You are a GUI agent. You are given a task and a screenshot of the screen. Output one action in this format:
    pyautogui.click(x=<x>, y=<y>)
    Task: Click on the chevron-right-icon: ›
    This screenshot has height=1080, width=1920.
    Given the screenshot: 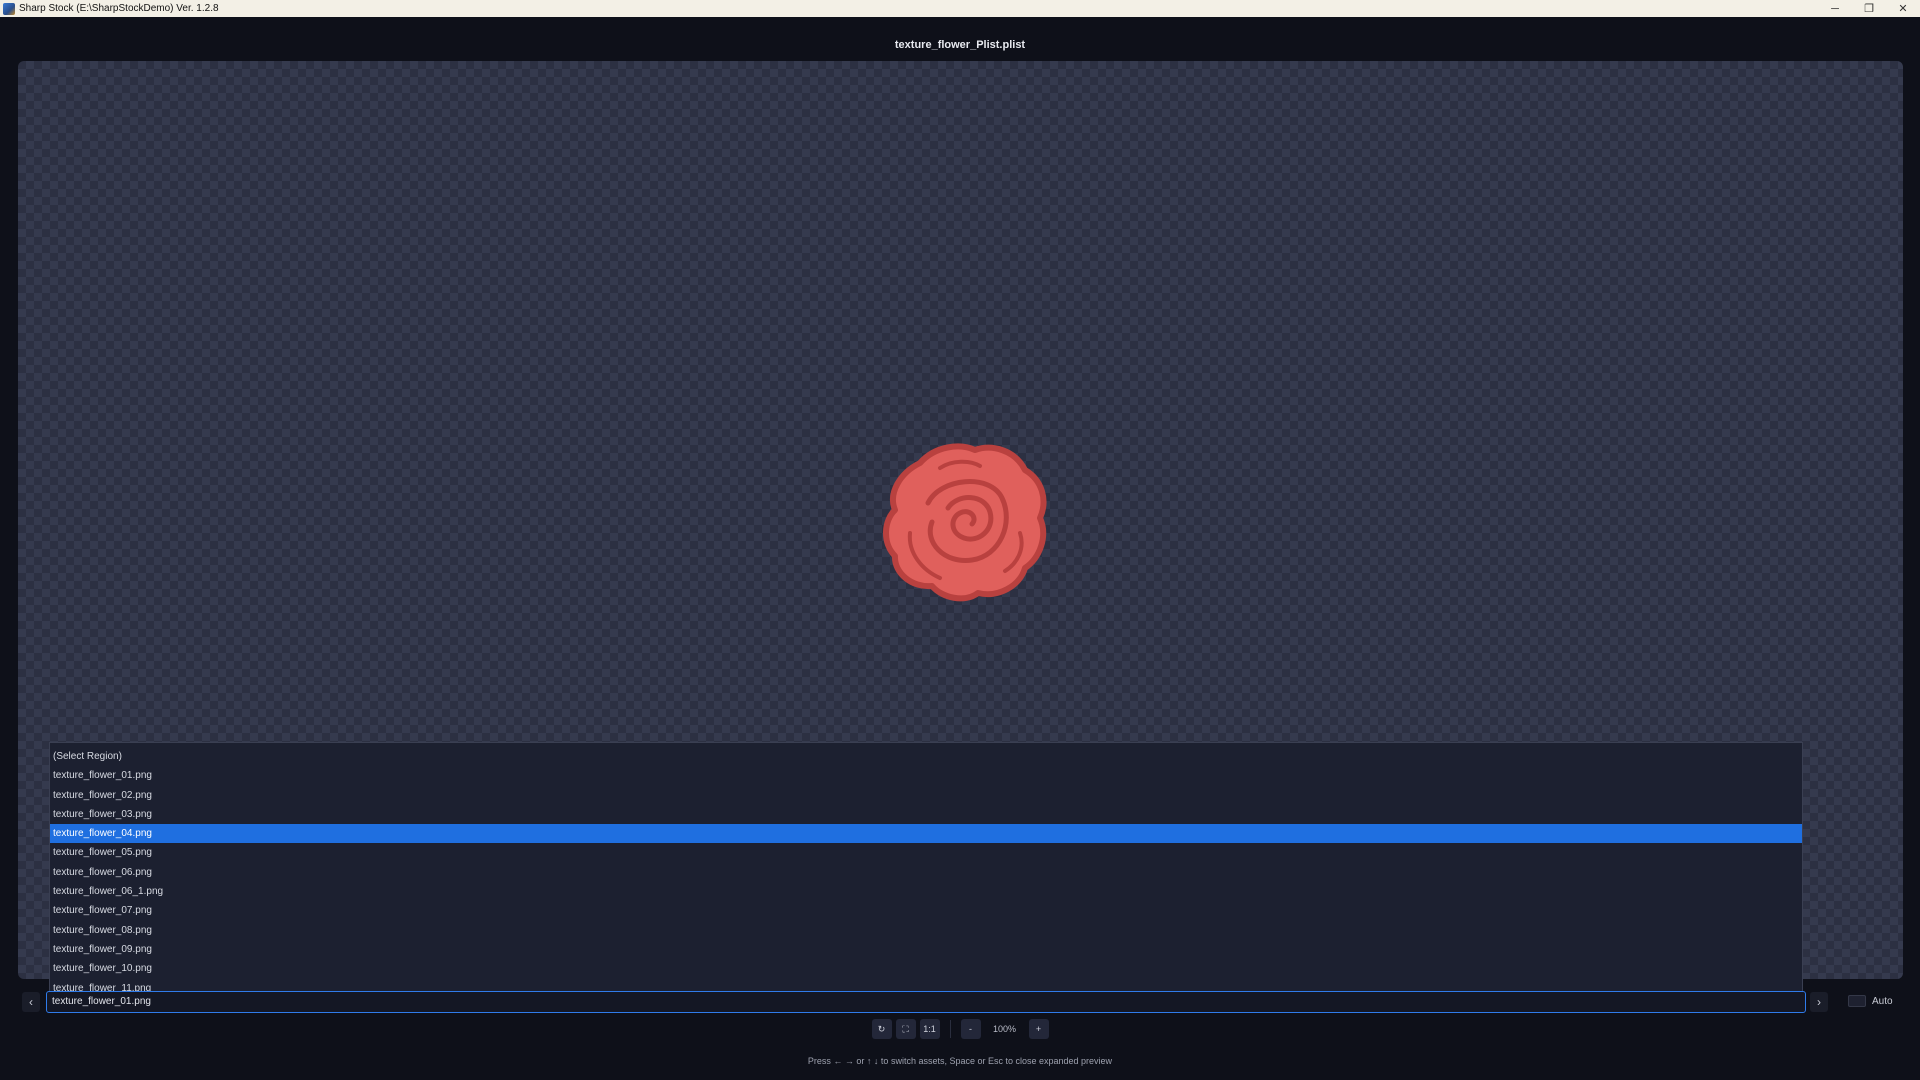 What is the action you would take?
    pyautogui.click(x=1819, y=1002)
    